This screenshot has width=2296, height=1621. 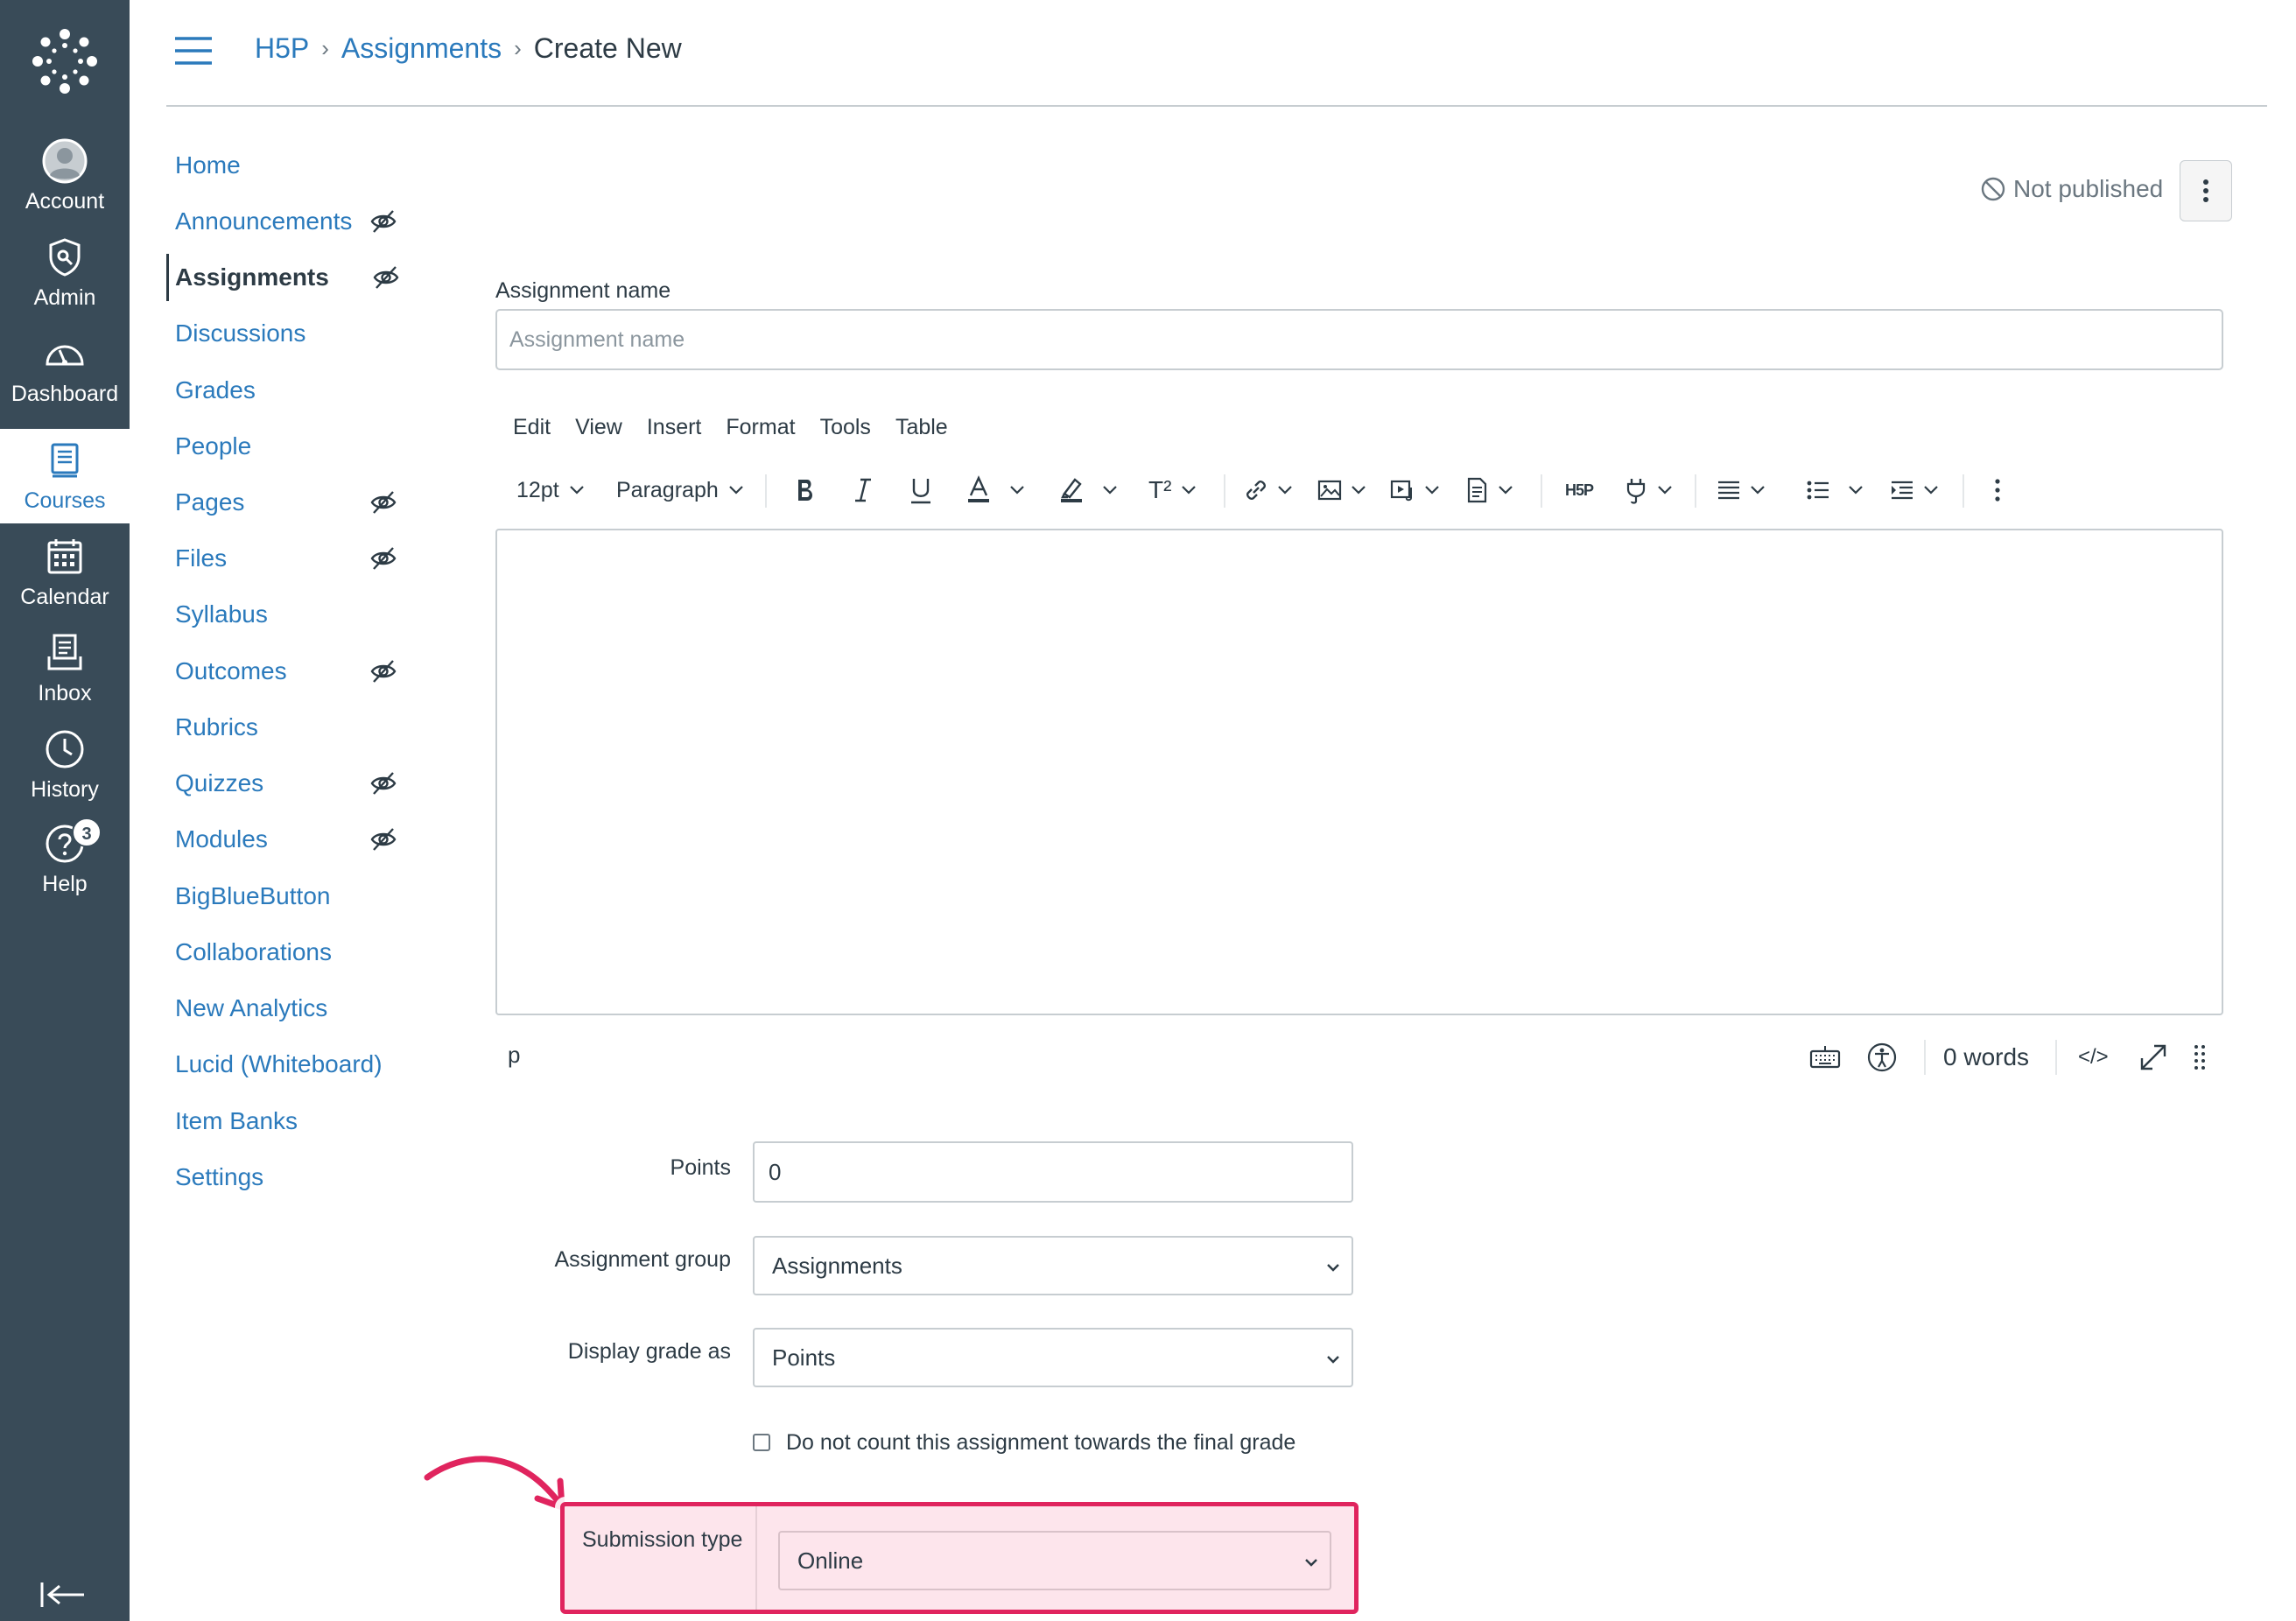 I want to click on global-nav-inbox: Inbox, so click(x=65, y=668).